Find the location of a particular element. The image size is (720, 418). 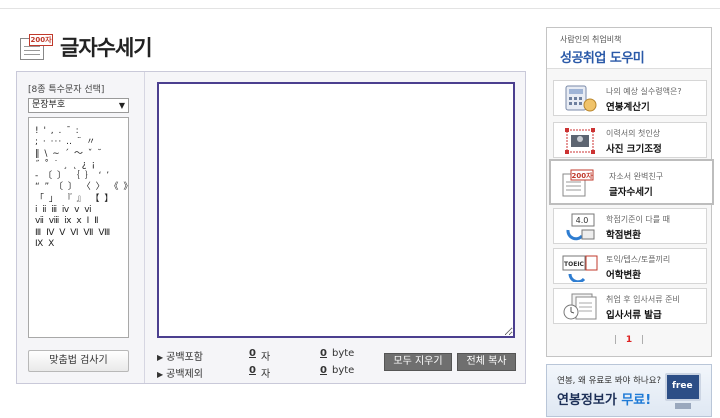

page-title: 글자수세기 is located at coordinates (106, 48).